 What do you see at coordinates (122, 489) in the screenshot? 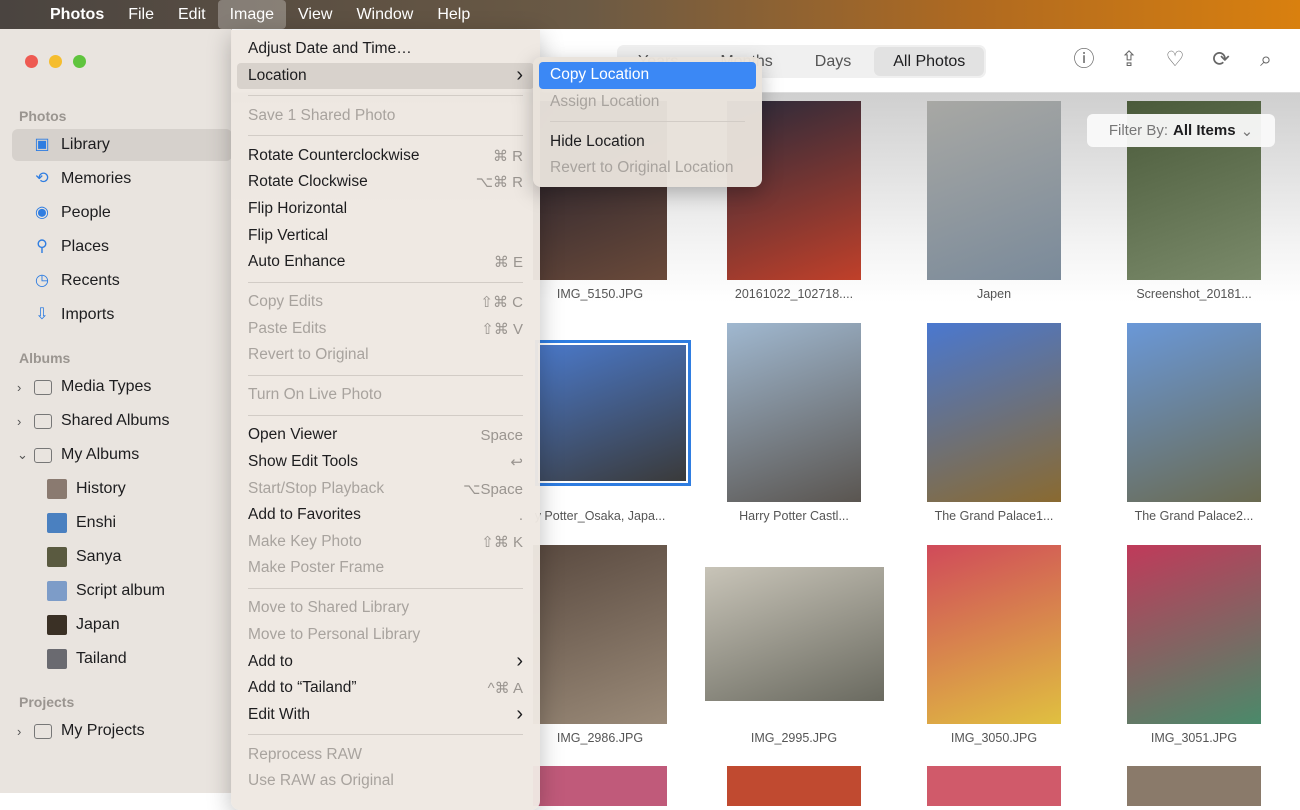
I see `sidebar-item-history: History` at bounding box center [122, 489].